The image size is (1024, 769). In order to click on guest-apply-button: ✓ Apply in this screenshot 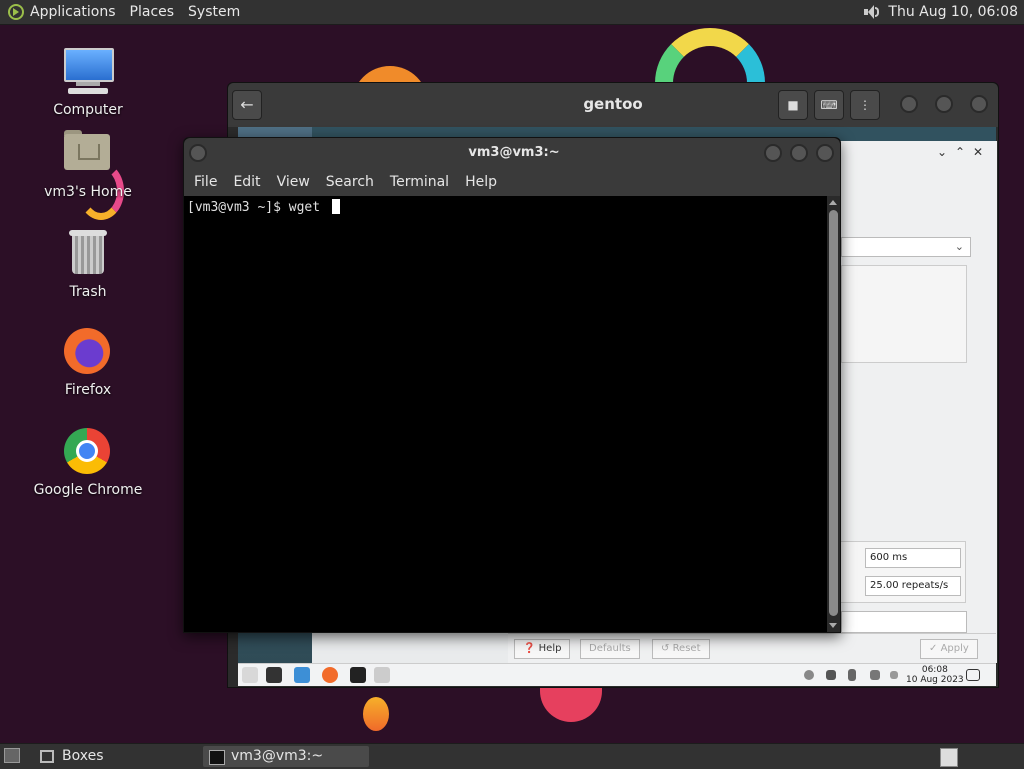, I will do `click(949, 649)`.